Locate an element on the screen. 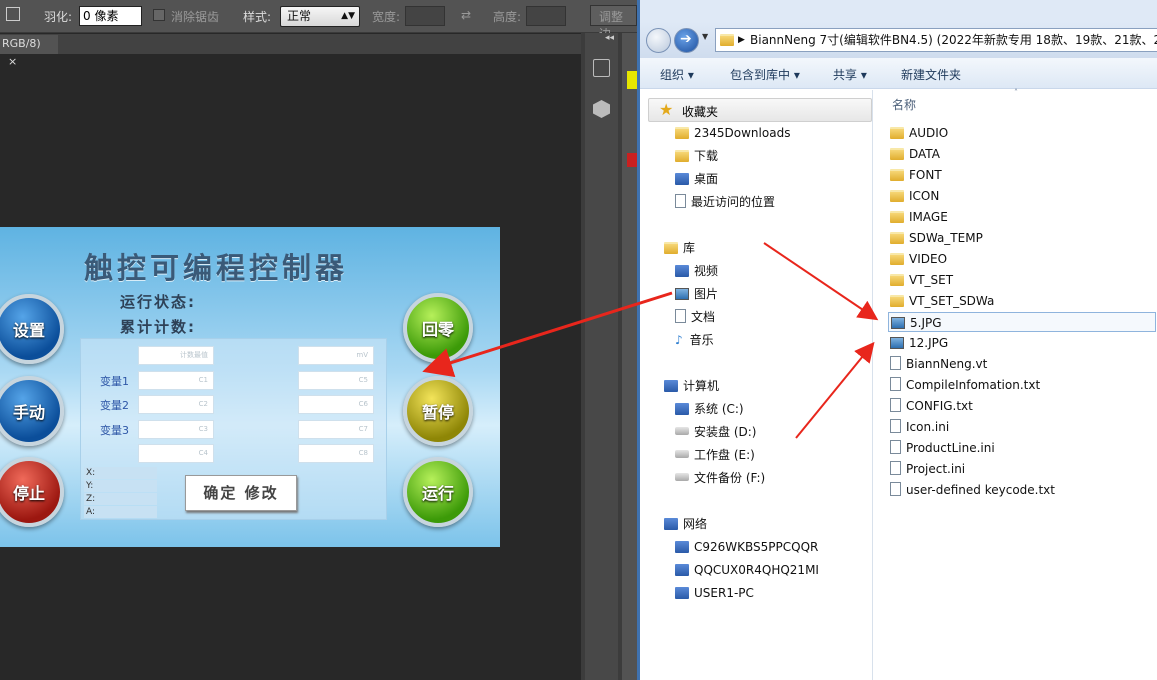 This screenshot has height=680, width=1157. mv-field: mV is located at coordinates (336, 355).